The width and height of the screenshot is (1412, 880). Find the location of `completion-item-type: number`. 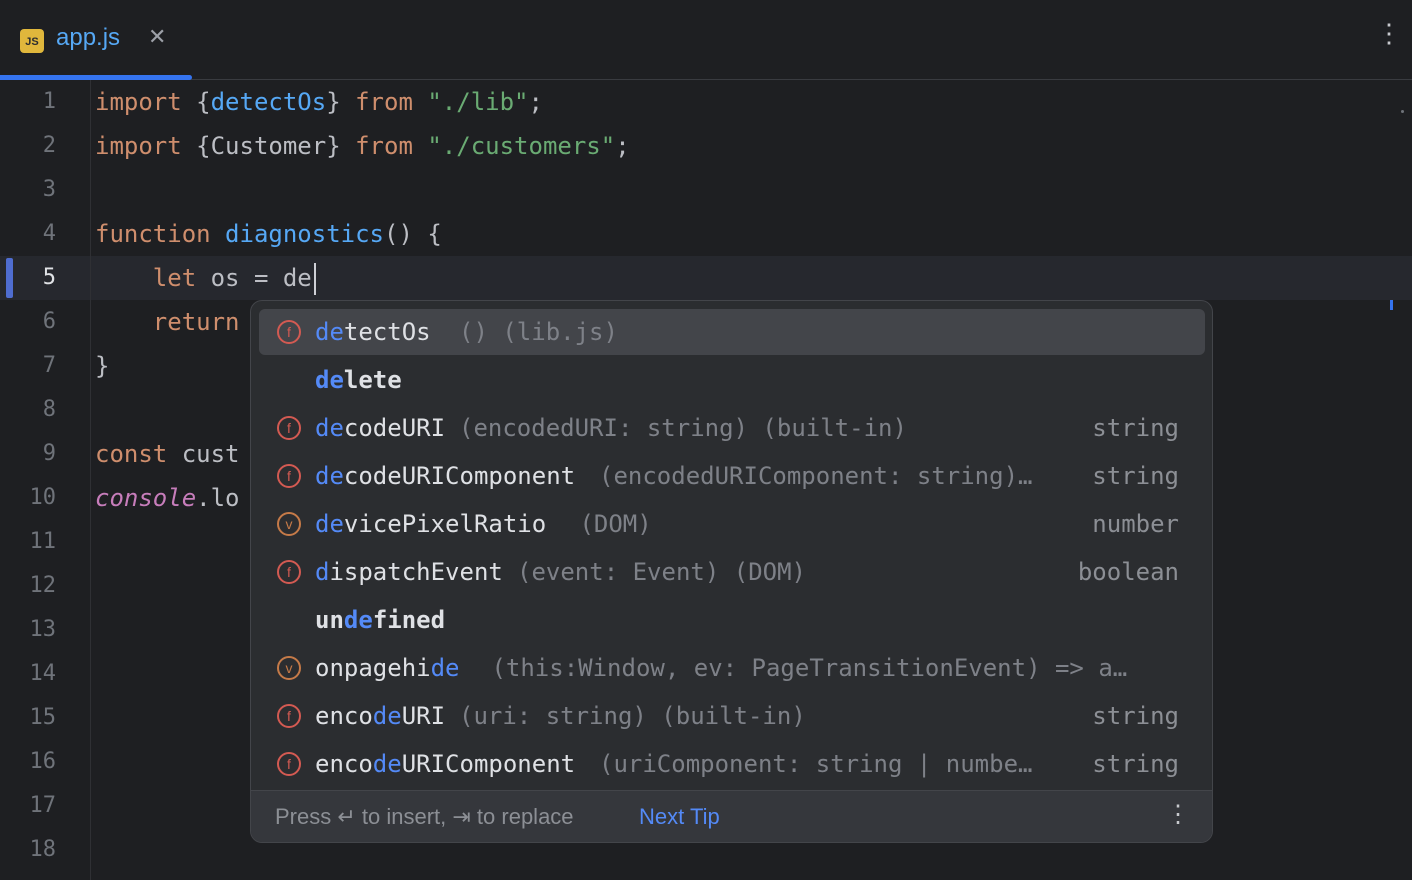

completion-item-type: number is located at coordinates (1135, 524).